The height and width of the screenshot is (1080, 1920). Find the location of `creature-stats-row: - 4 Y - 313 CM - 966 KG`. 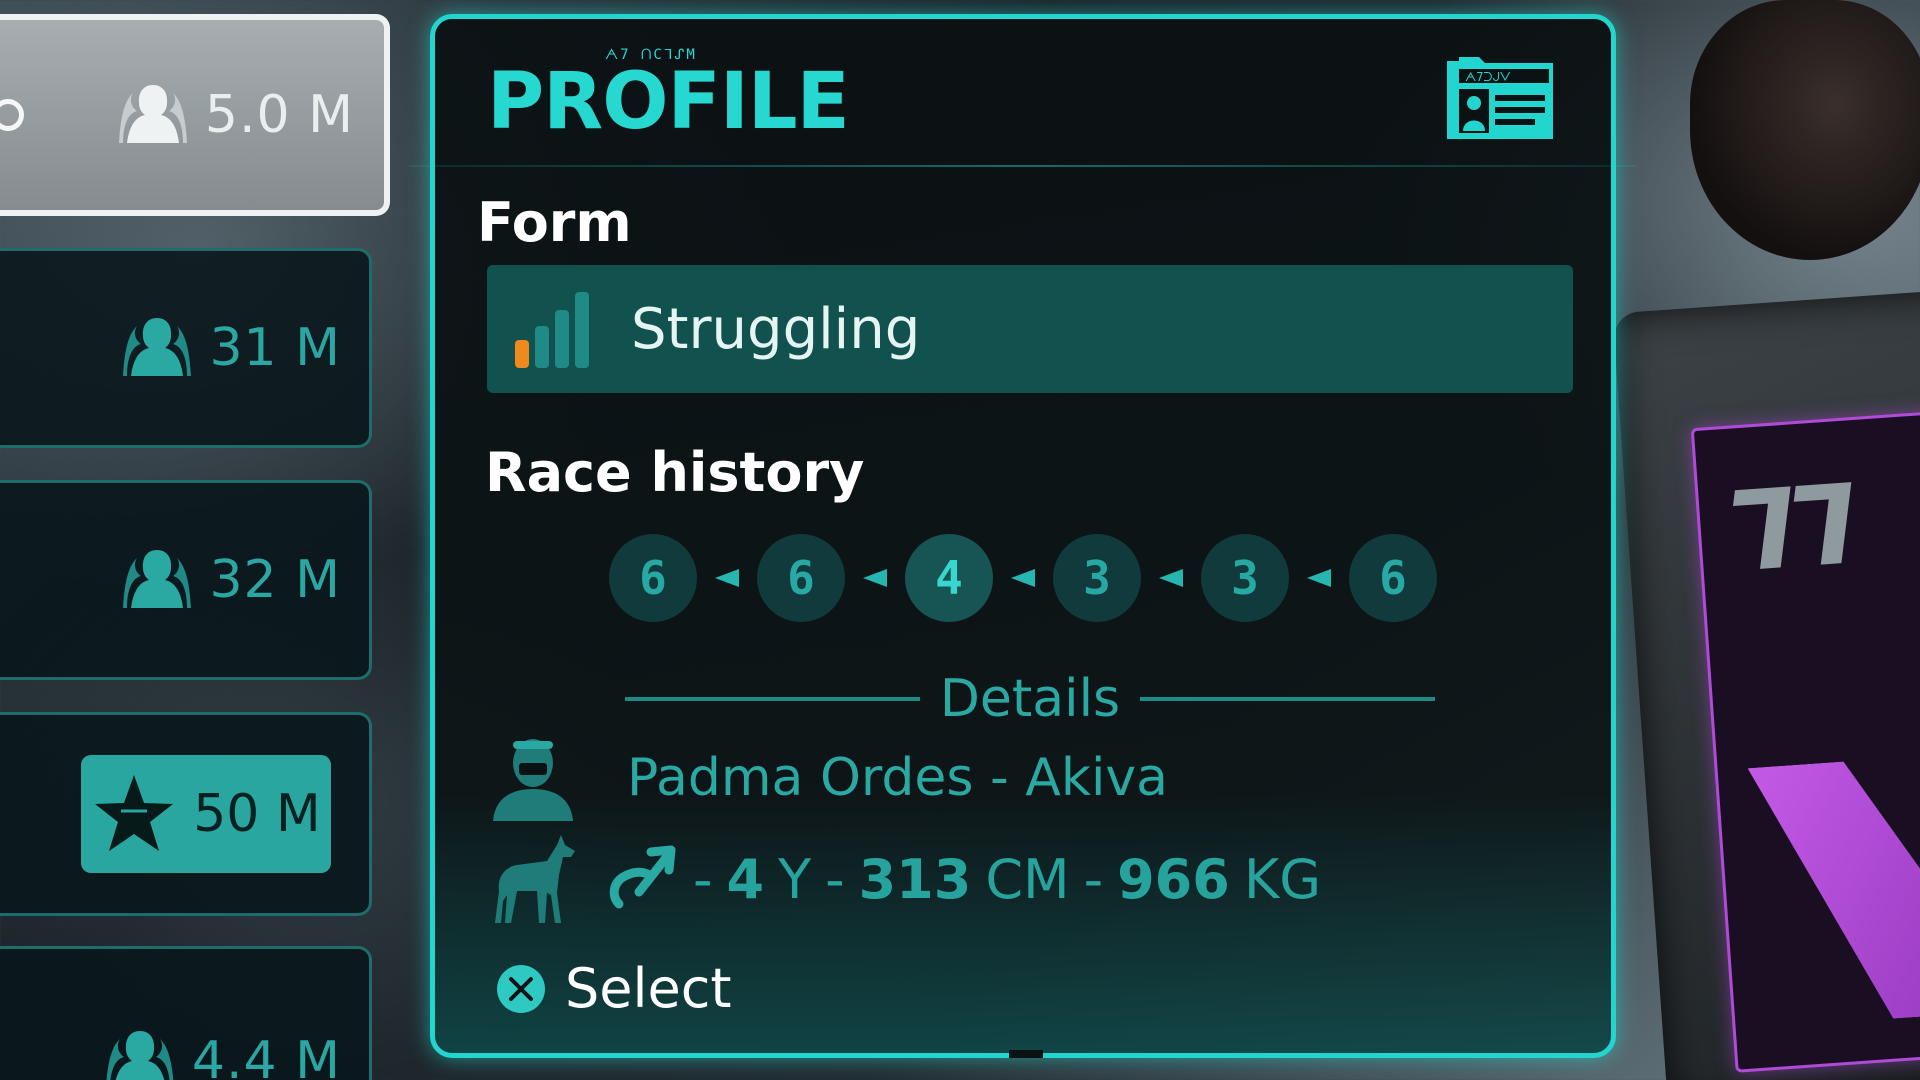

creature-stats-row: - 4 Y - 313 CM - 966 KG is located at coordinates (904, 879).